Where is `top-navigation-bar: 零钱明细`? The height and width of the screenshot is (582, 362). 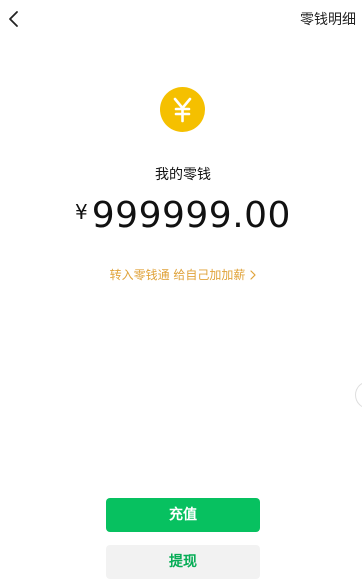
top-navigation-bar: 零钱明细 is located at coordinates (181, 20).